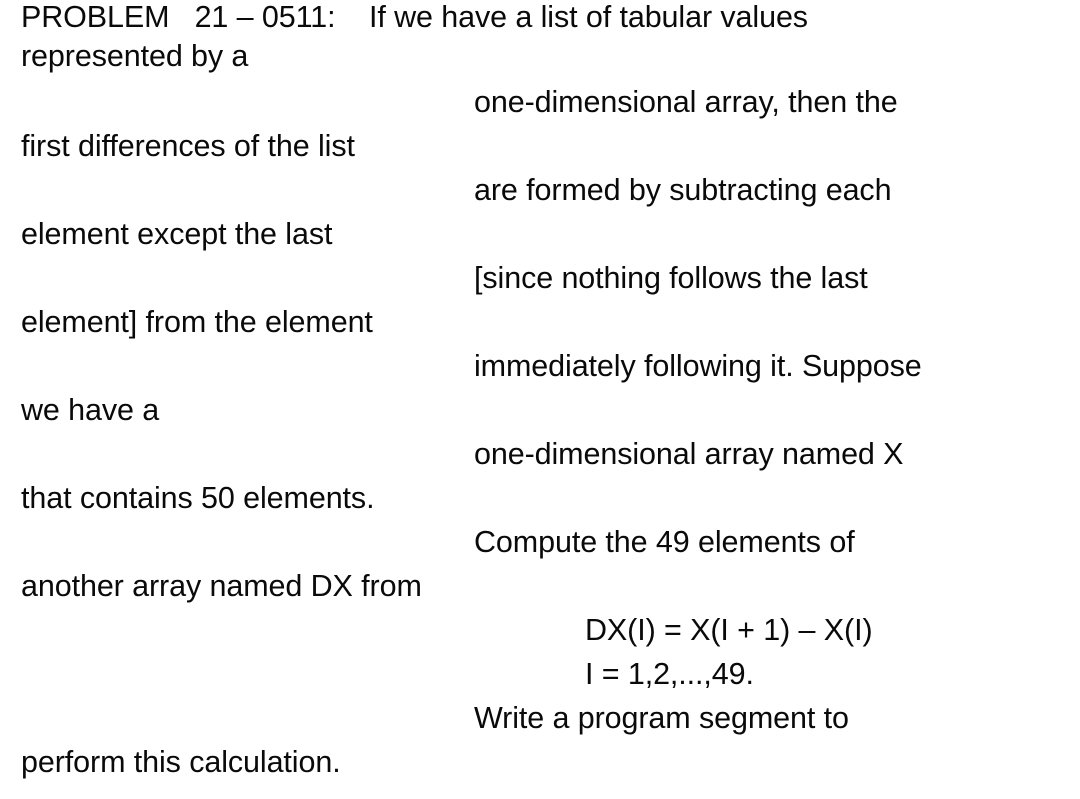 The width and height of the screenshot is (1080, 799). Describe the element at coordinates (664, 542) in the screenshot. I see `problem-text-line: Compute the 49 elements of` at that location.